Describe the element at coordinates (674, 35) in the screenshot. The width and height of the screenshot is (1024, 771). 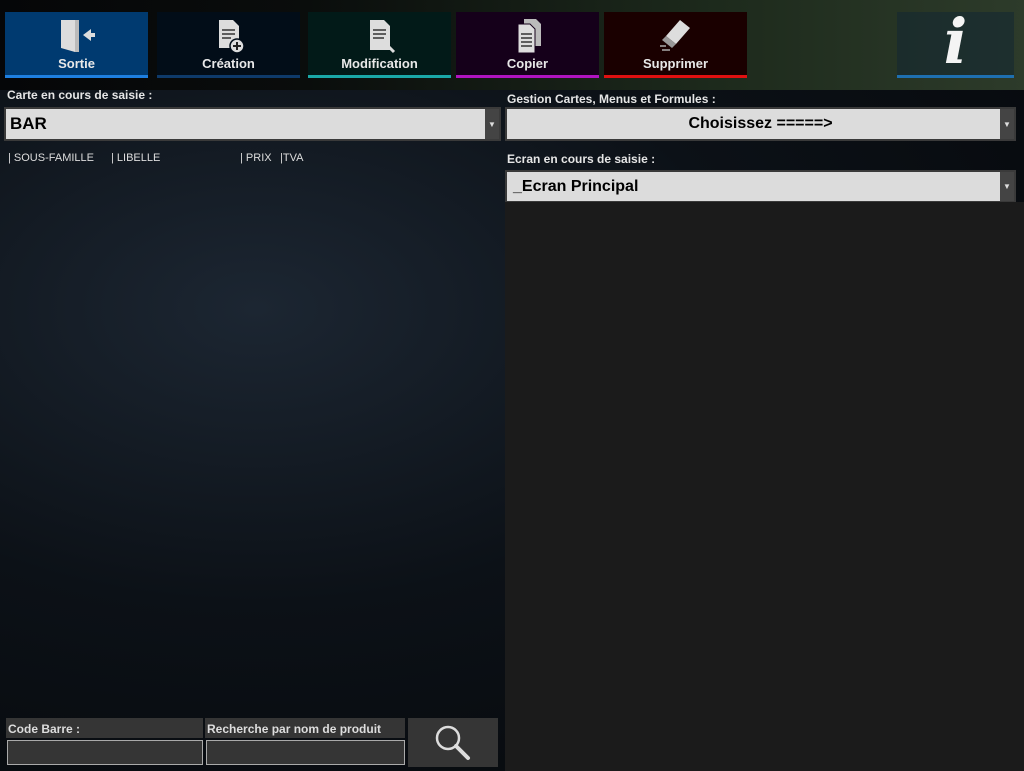
I see `eraser-icon` at that location.